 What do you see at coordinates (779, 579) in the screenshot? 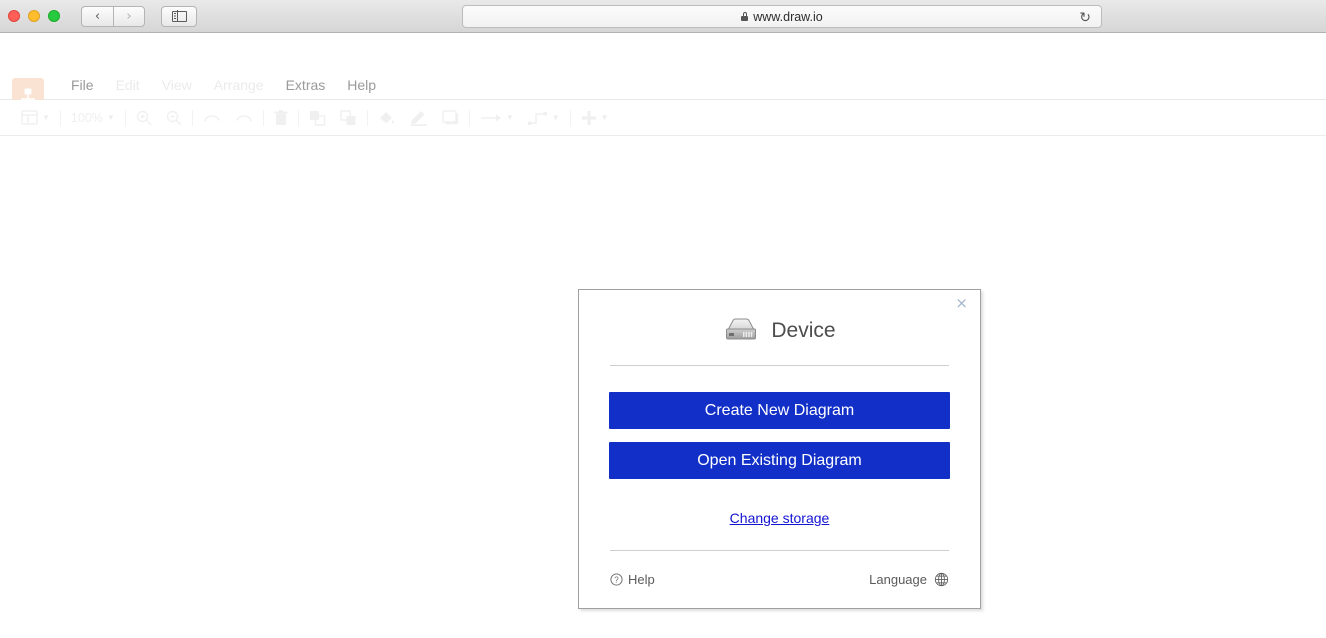
I see `dialog-footer: ? Help Language` at bounding box center [779, 579].